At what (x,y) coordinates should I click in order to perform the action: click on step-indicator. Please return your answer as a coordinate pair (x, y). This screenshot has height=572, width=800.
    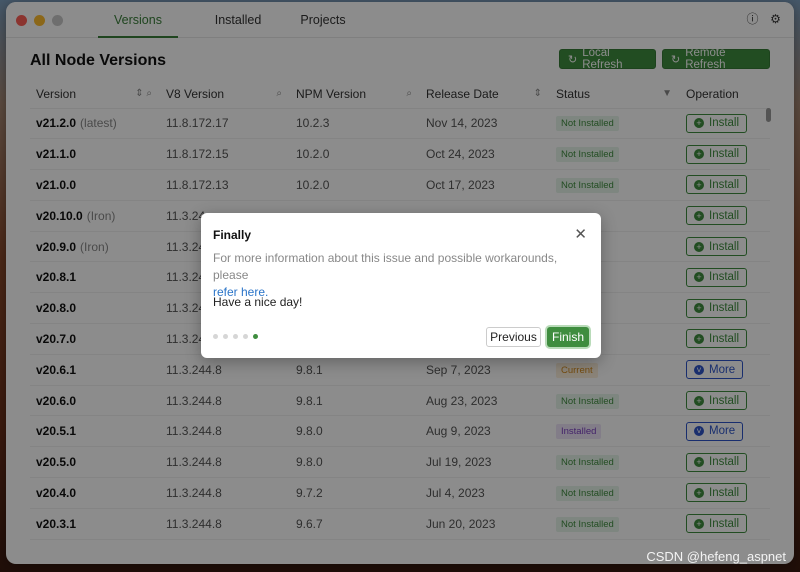
    Looking at the image, I should click on (235, 336).